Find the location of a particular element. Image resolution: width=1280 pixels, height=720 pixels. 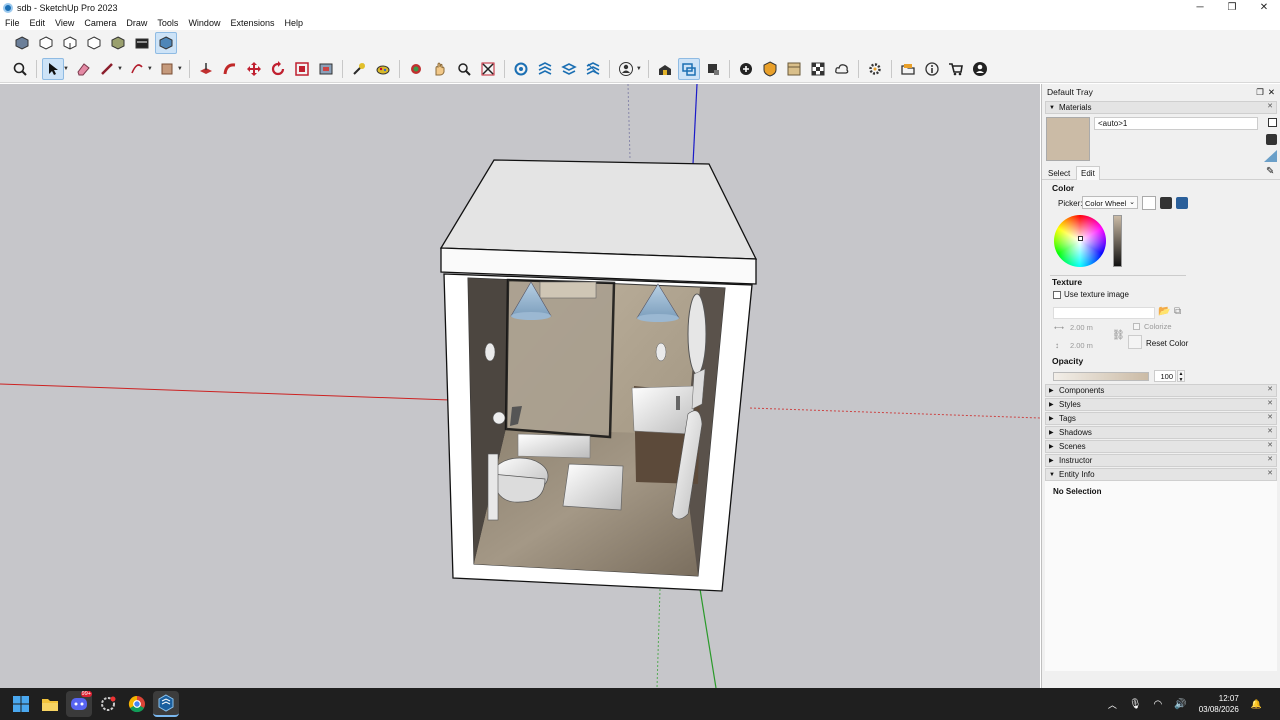

tray-pin-icon: ❐ is located at coordinates (1260, 92).